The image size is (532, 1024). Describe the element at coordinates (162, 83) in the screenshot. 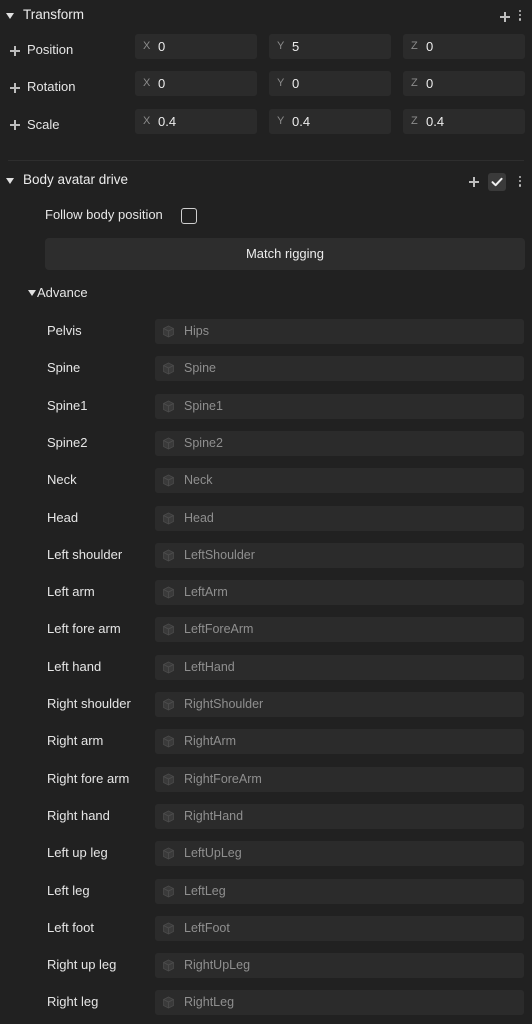

I see `rotation-x-value: 0` at that location.